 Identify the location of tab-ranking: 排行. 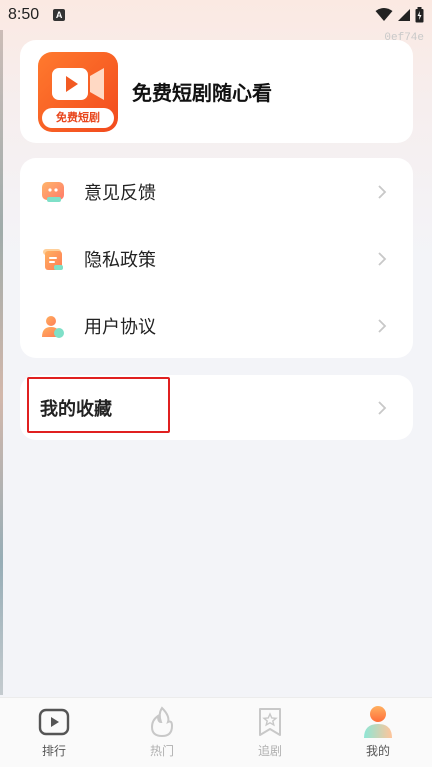
(54, 732).